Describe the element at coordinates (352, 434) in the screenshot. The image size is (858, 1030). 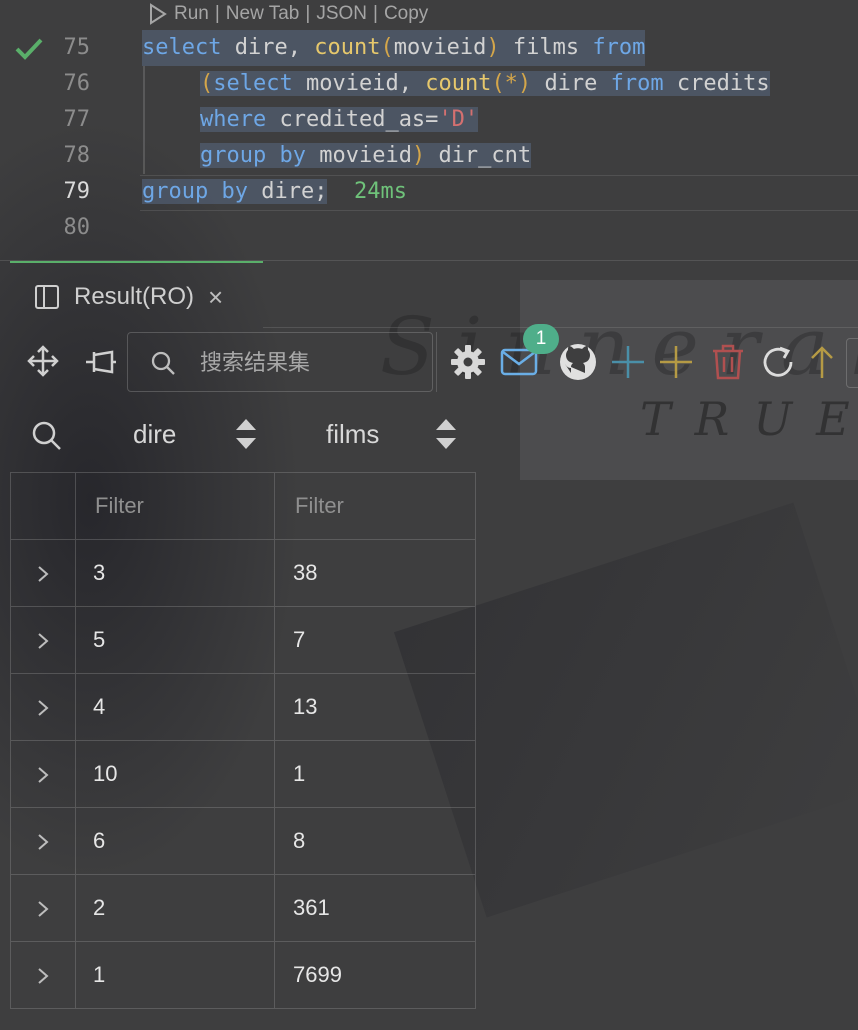
I see `column-header-films: films` at that location.